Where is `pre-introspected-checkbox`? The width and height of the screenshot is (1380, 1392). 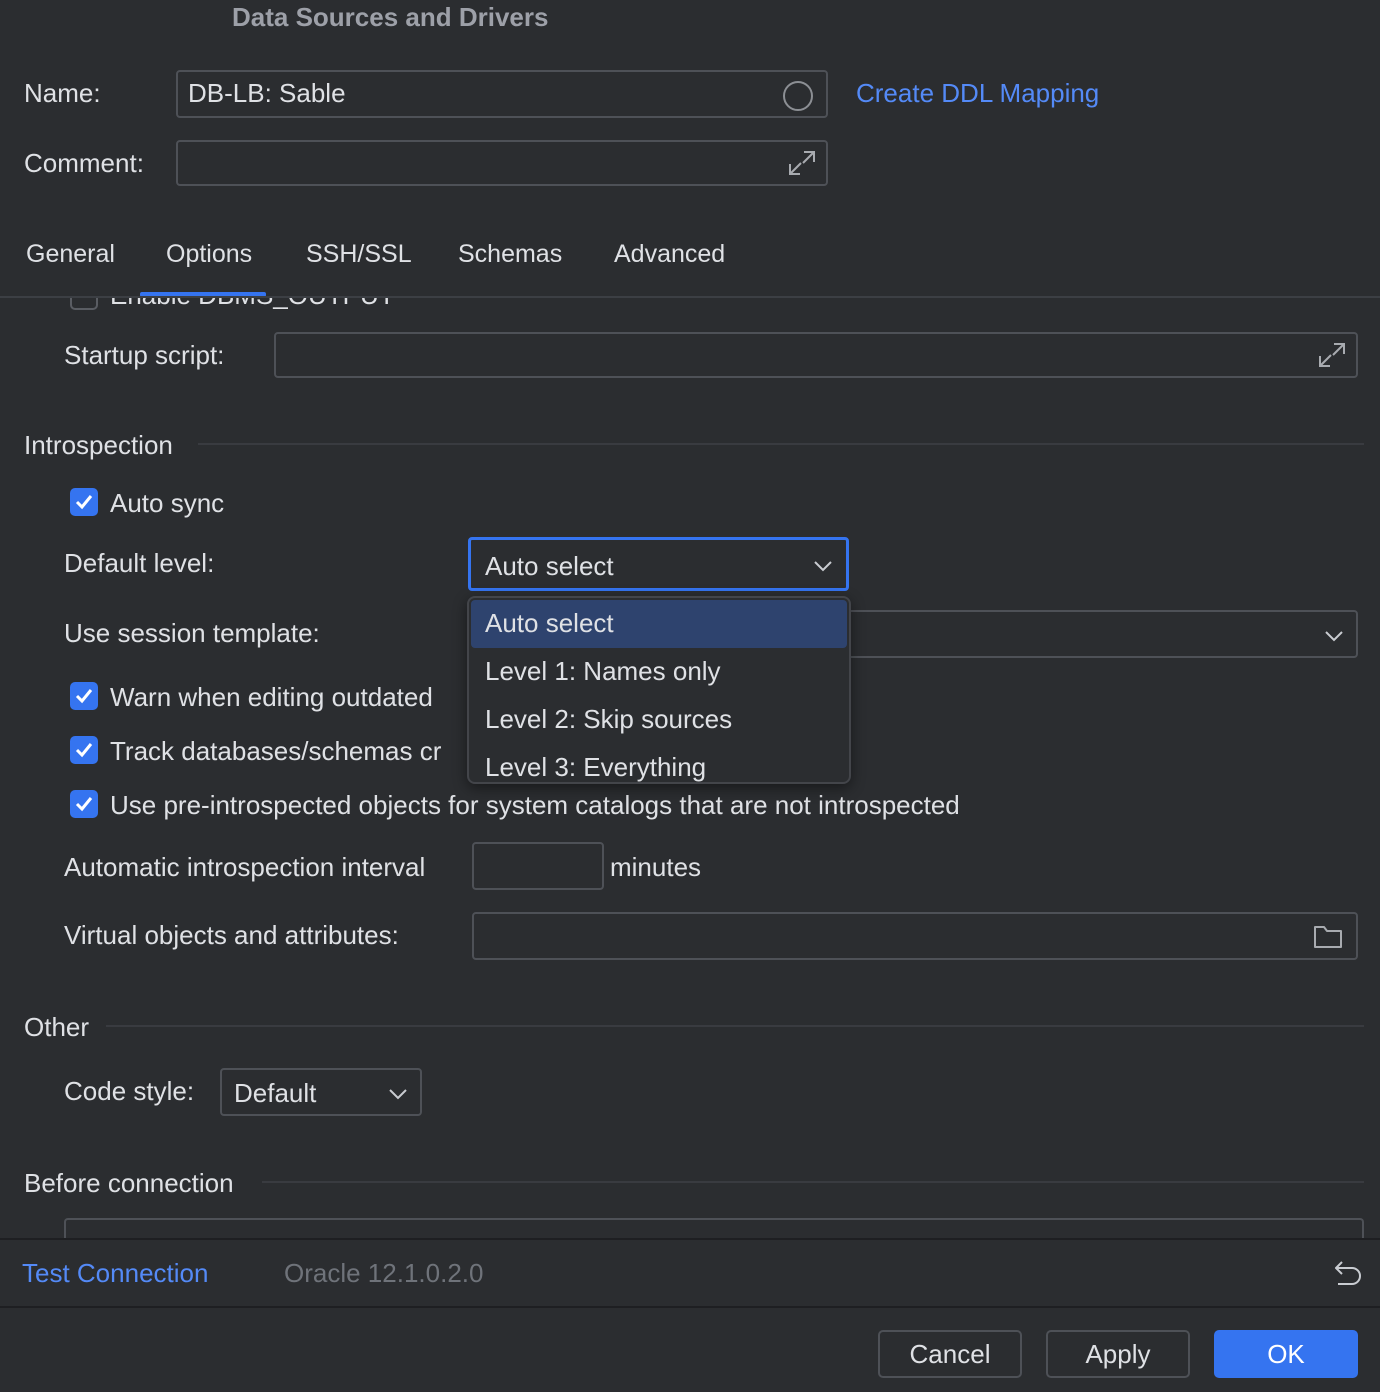
pre-introspected-checkbox is located at coordinates (84, 804).